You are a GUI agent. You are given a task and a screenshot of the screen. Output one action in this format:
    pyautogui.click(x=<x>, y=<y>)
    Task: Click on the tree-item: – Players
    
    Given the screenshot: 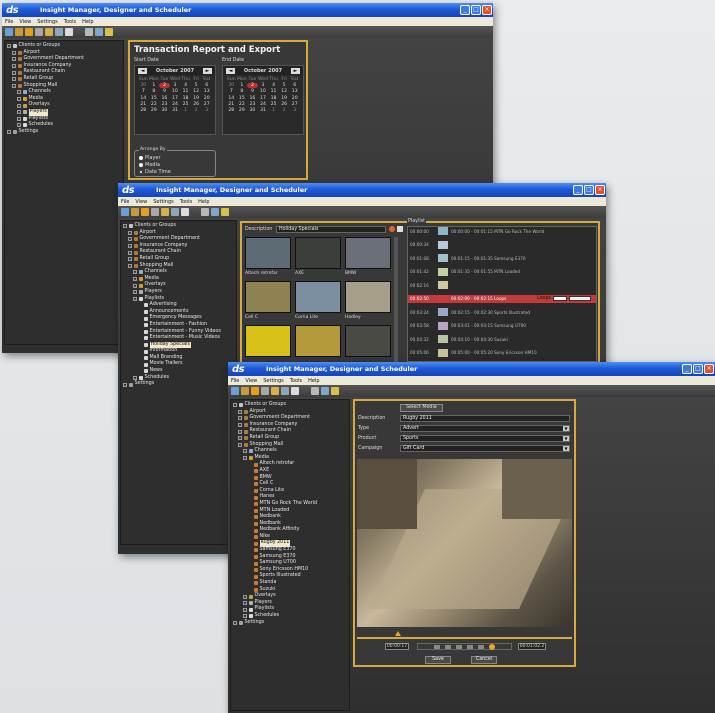 What is the action you would take?
    pyautogui.click(x=290, y=603)
    